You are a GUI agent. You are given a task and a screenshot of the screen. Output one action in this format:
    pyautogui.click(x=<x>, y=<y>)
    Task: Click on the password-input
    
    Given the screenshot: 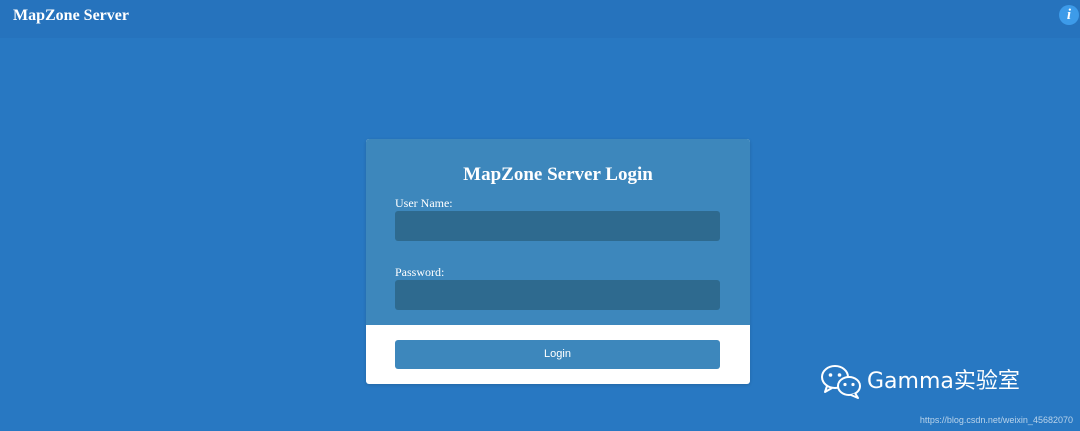 What is the action you would take?
    pyautogui.click(x=557, y=295)
    